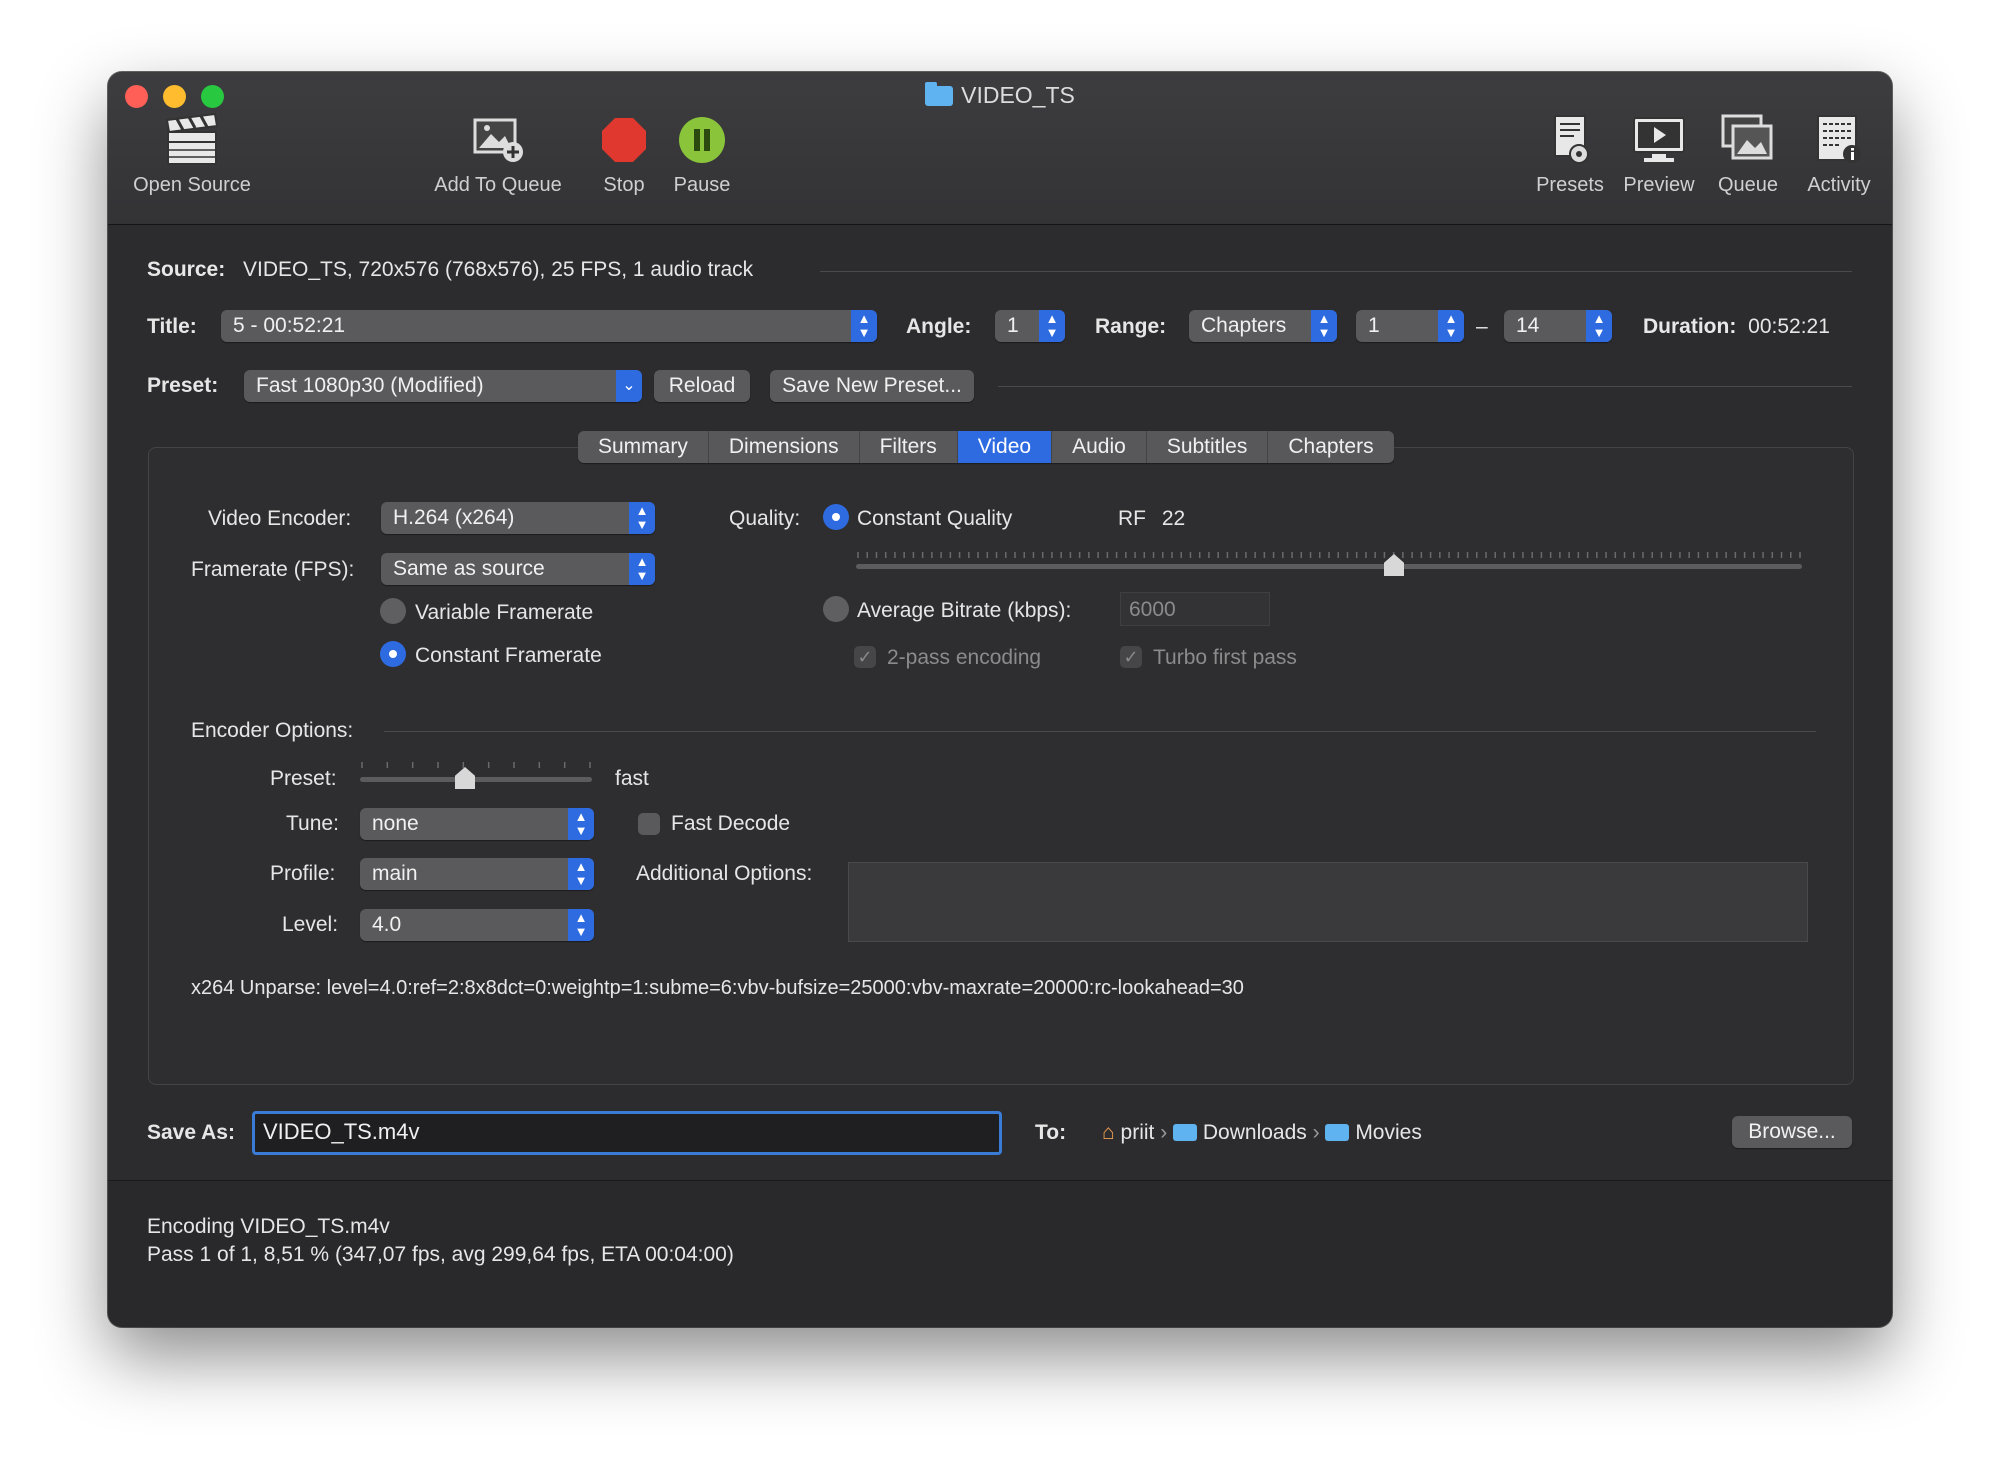 This screenshot has width=2000, height=1469. What do you see at coordinates (443, 386) in the screenshot?
I see `preset-select: Fast 1080p30 (Modified) ⌄` at bounding box center [443, 386].